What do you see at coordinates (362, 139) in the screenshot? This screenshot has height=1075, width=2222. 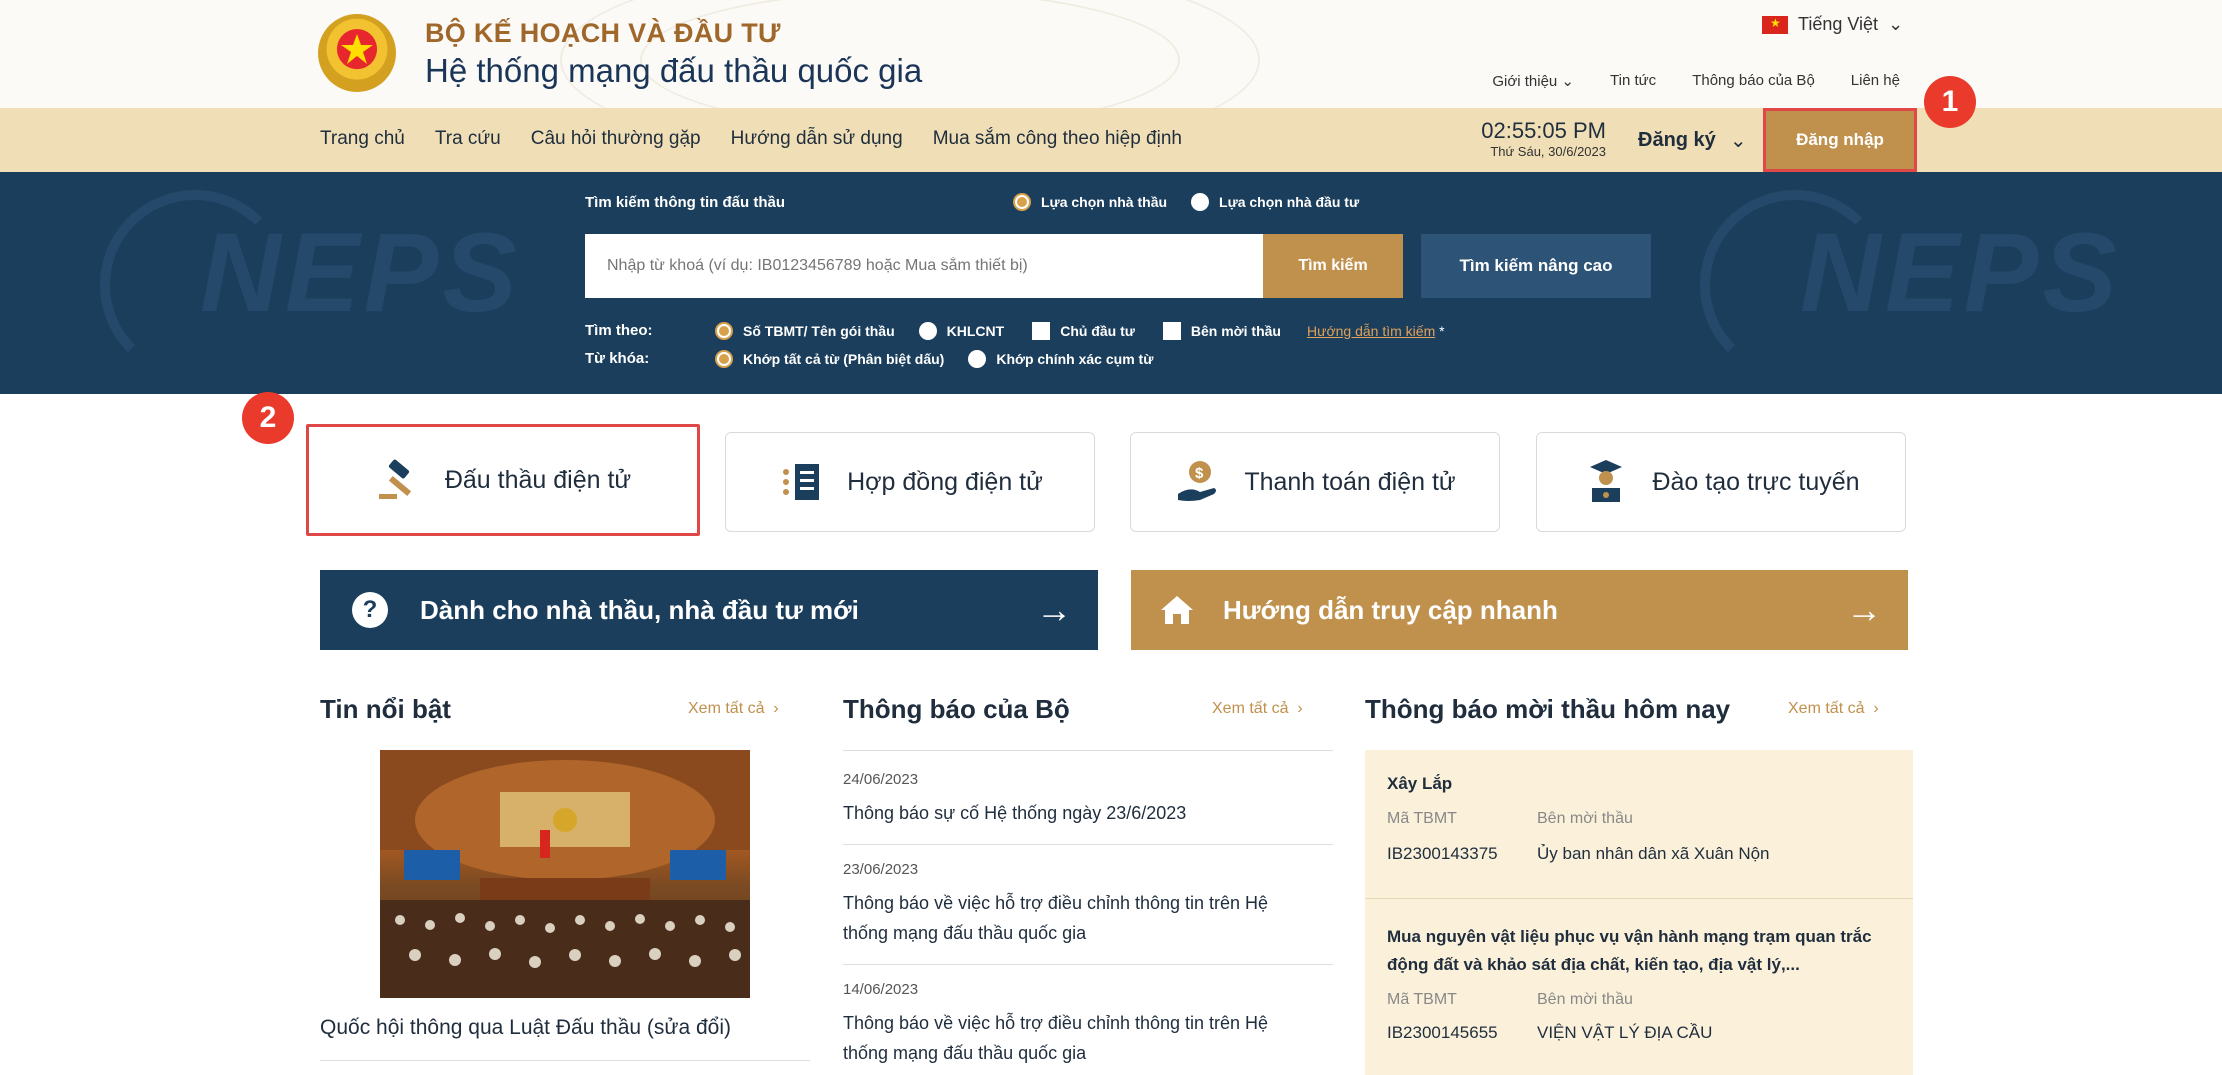 I see `nav-home: Trang chủ` at bounding box center [362, 139].